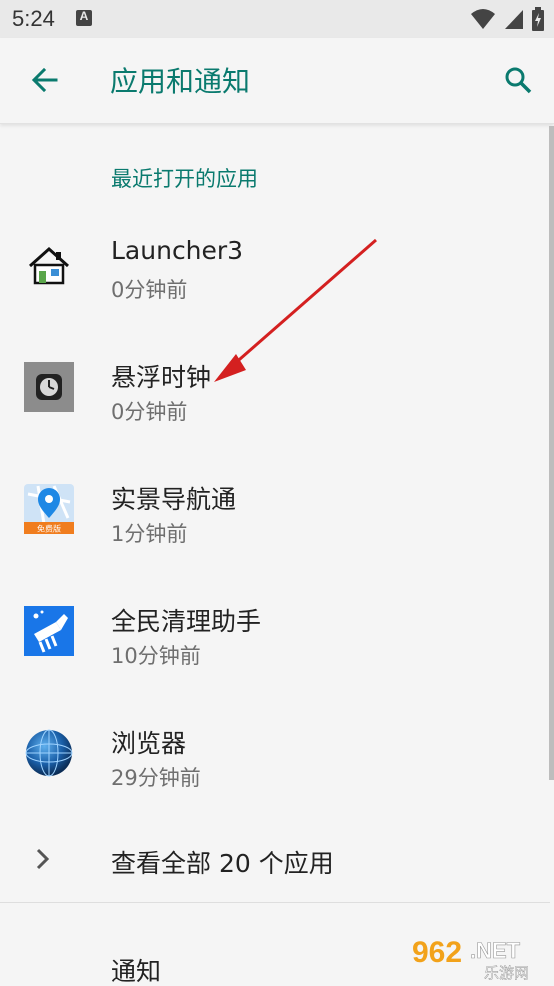  Describe the element at coordinates (174, 499) in the screenshot. I see `app-name: 实景导航通` at that location.